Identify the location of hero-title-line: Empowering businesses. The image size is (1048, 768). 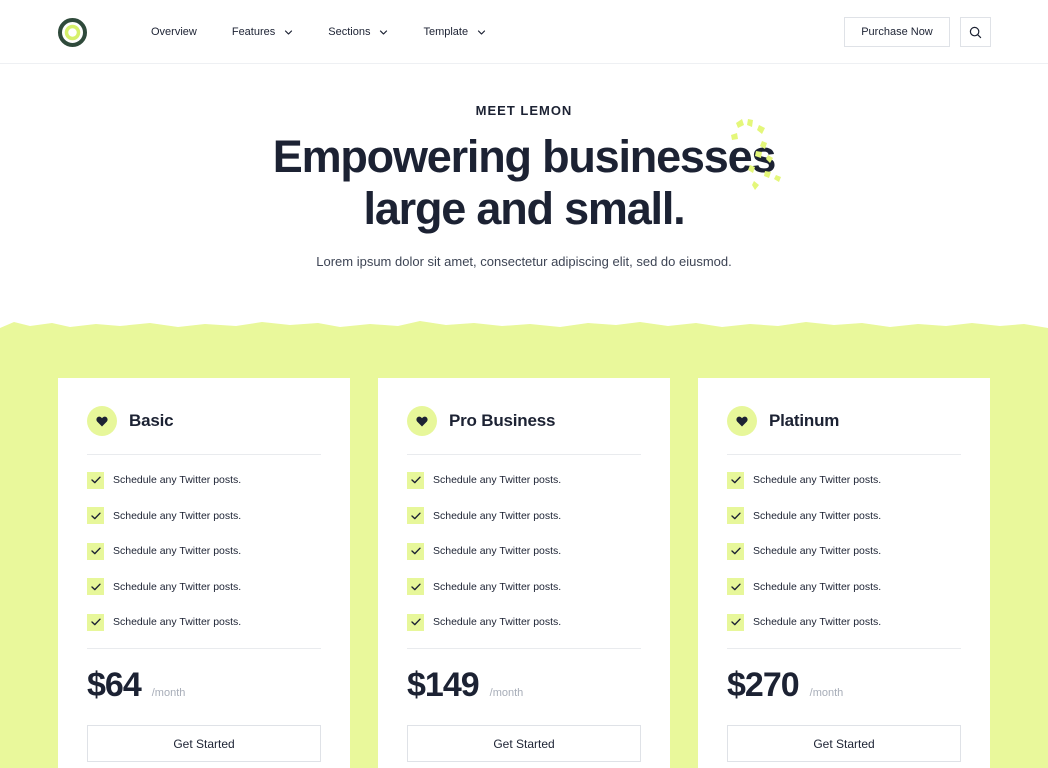
(524, 156).